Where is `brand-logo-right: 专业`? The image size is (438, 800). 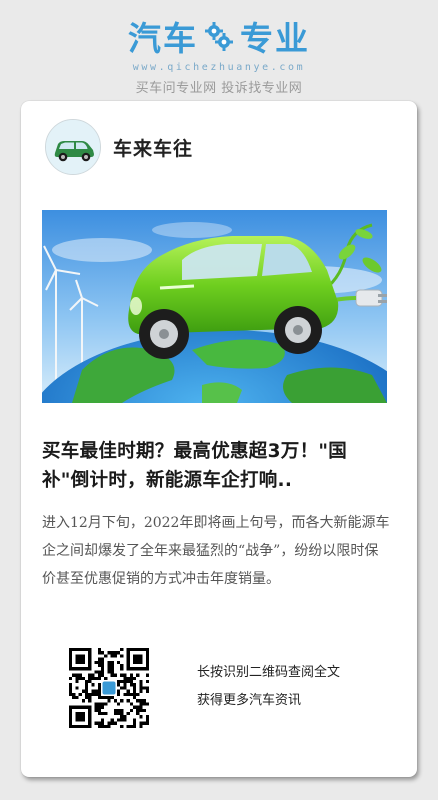
brand-logo-right: 专业 is located at coordinates (275, 38).